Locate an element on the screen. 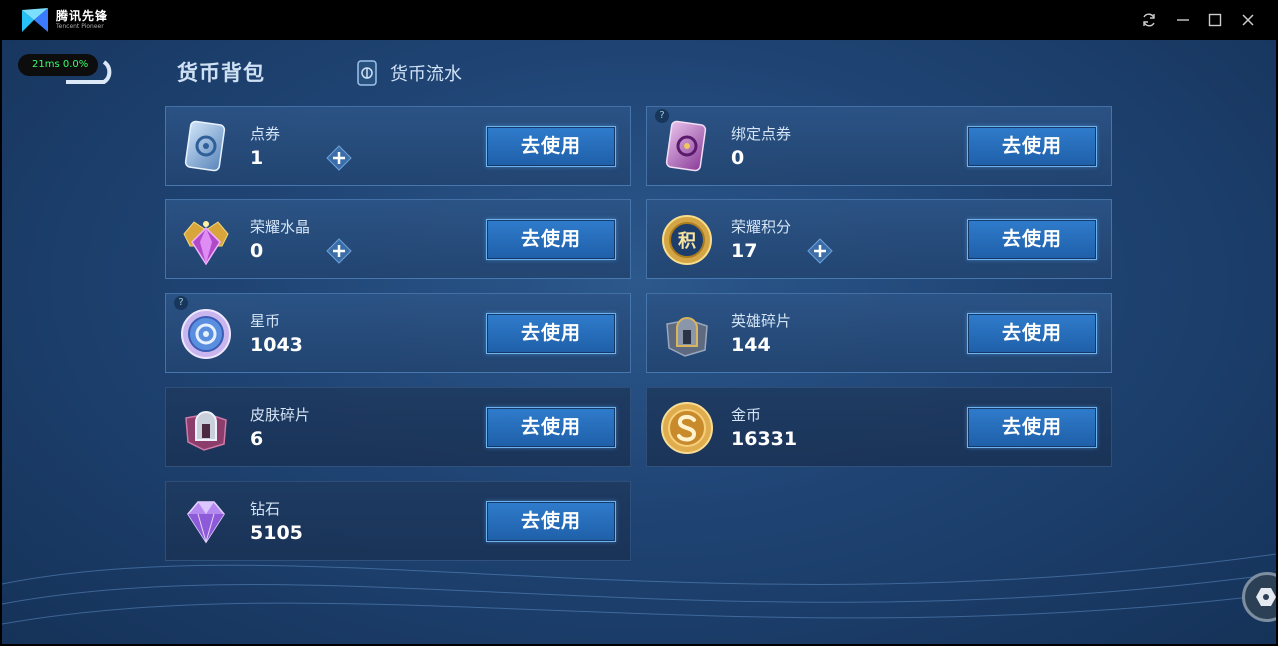 The width and height of the screenshot is (1278, 646). currency-name: 荣耀积分 is located at coordinates (761, 227).